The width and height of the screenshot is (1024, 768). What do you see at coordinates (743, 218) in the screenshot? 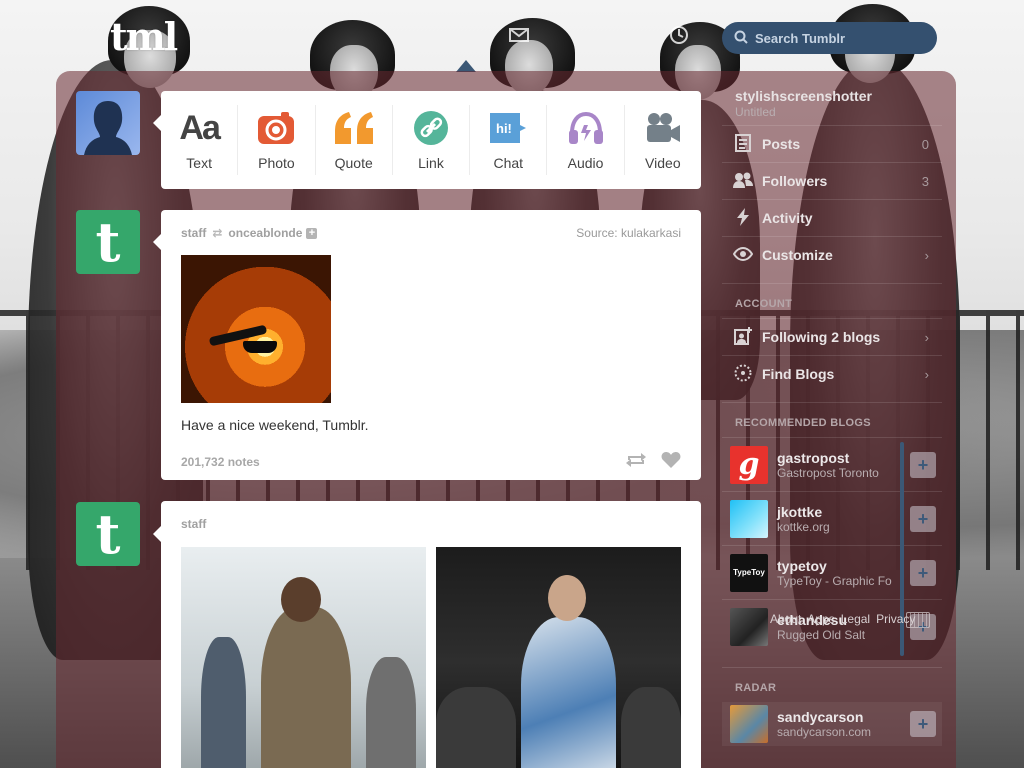
I see `lightning-icon` at bounding box center [743, 218].